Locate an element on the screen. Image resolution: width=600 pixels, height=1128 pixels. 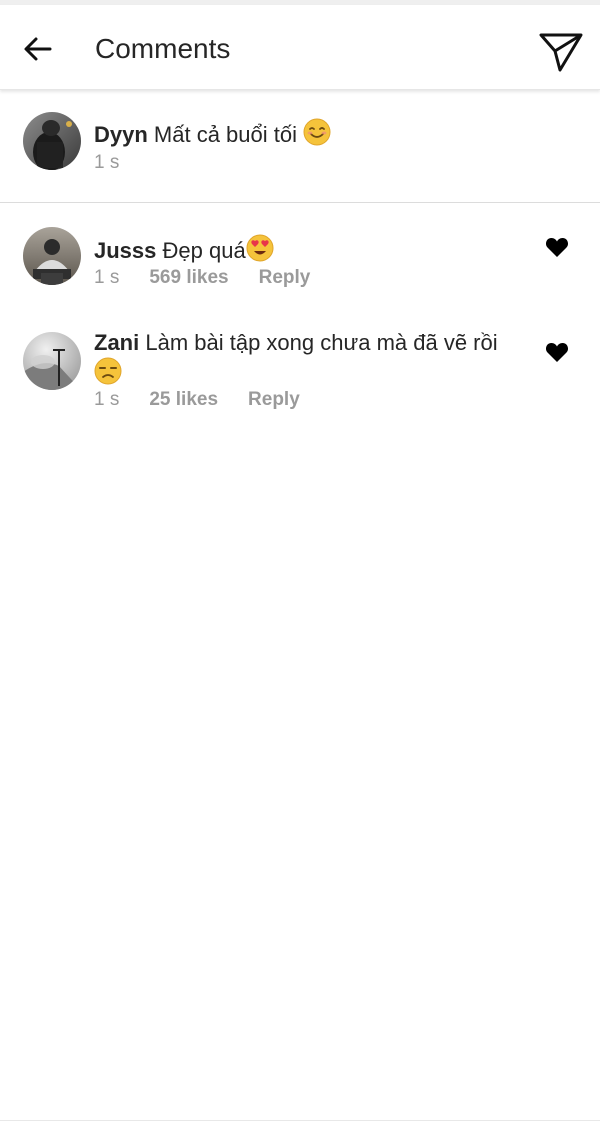
arrow-left-icon is located at coordinates (38, 49).